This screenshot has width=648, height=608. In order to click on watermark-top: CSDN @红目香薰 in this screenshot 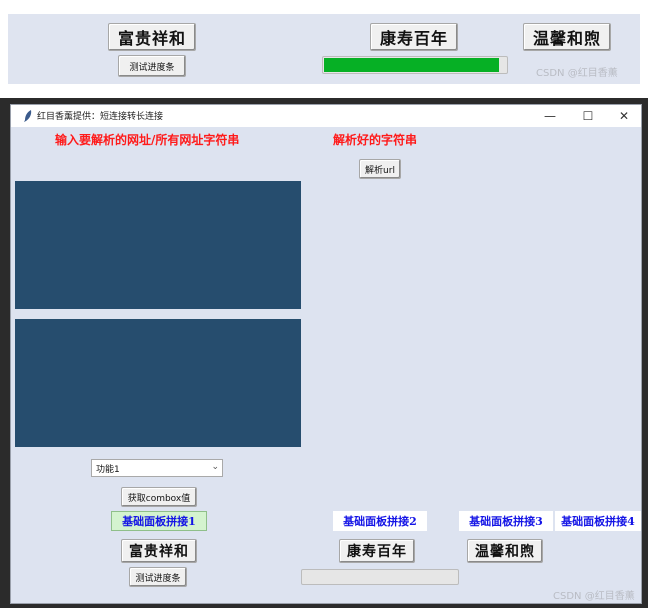, I will do `click(577, 73)`.